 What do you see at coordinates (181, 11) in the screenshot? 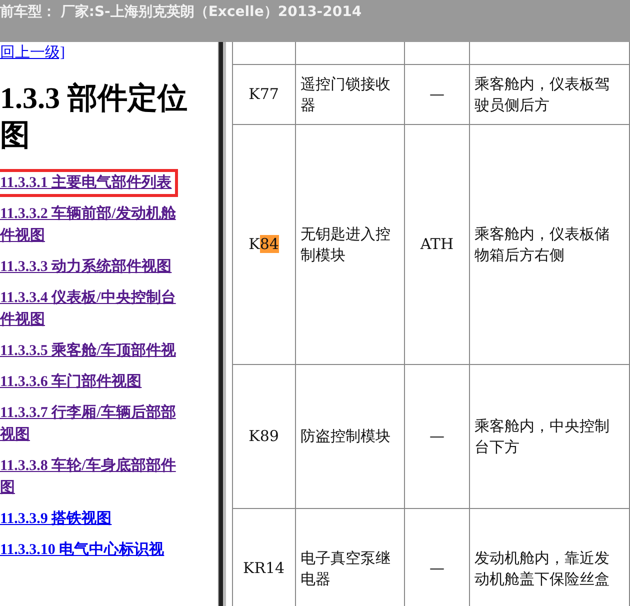
I see `vehicle-title: 前车型： 厂家:S-上海别克英朗（Excelle）2013-2014` at bounding box center [181, 11].